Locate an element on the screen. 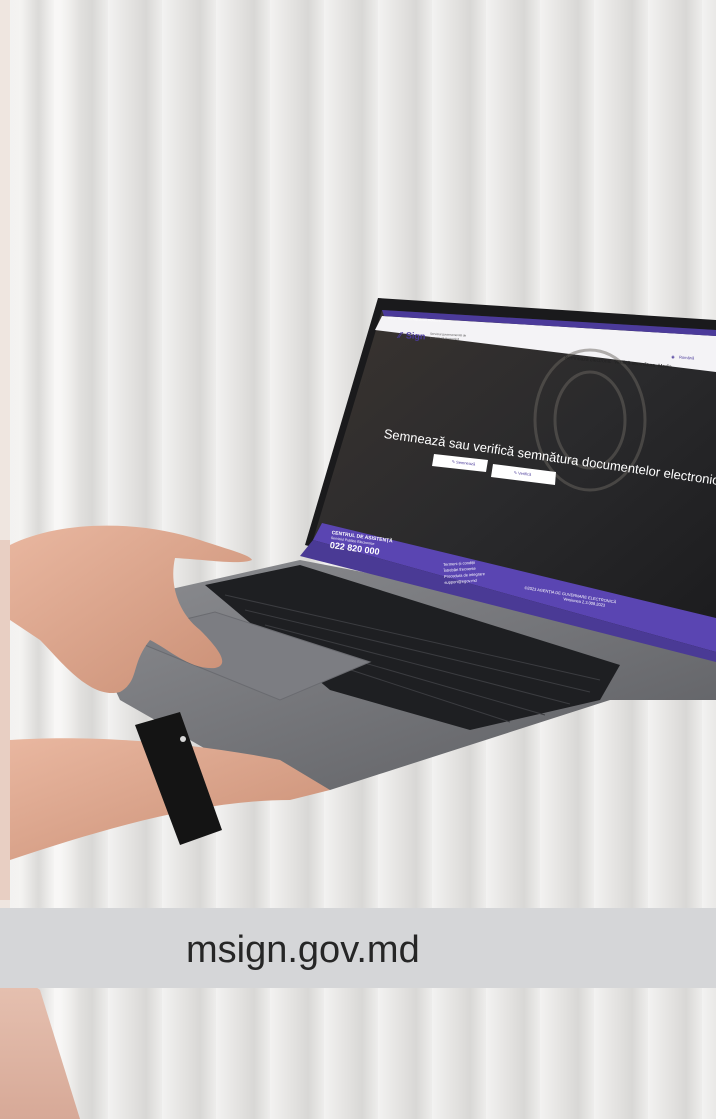 The height and width of the screenshot is (1119, 716). logo-word: Sign is located at coordinates (416, 335).